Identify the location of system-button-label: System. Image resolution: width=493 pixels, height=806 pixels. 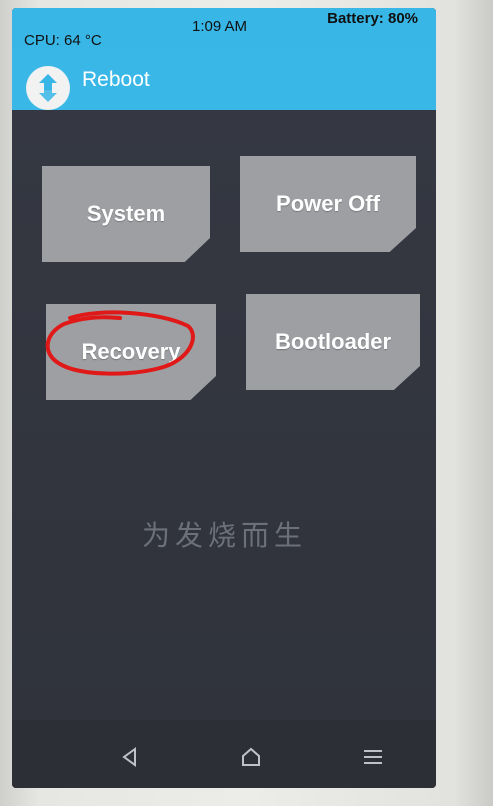
(126, 213).